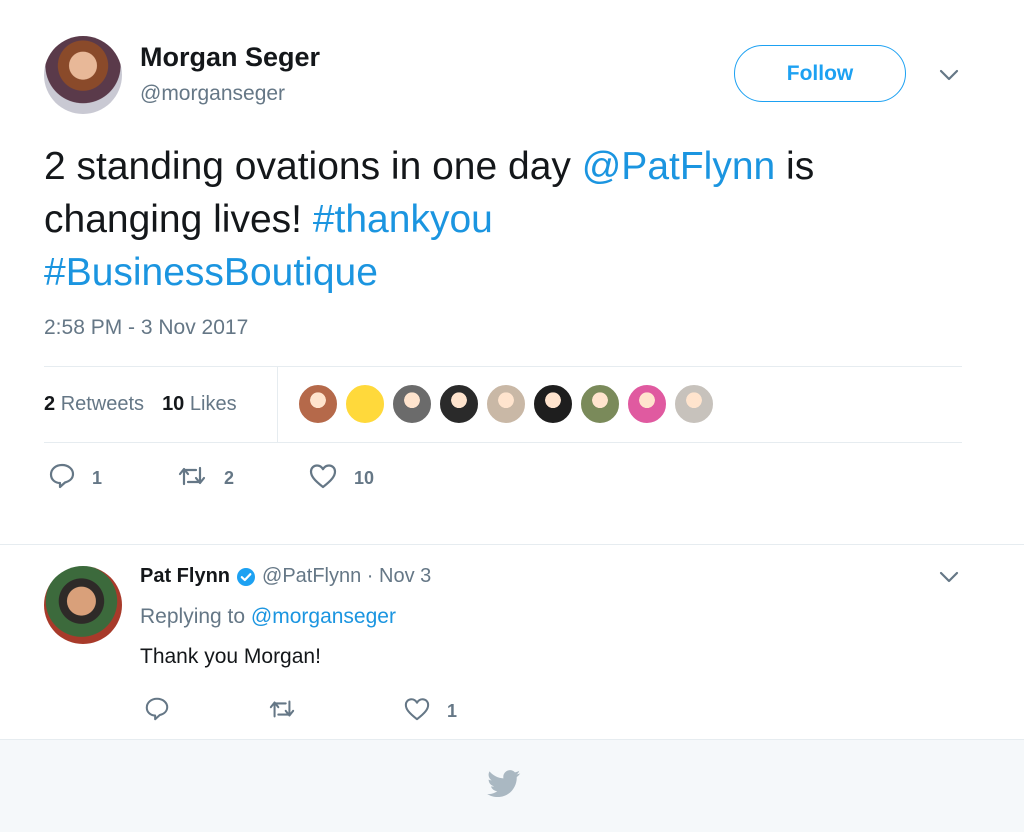  I want to click on replying-prefix: Replying to, so click(195, 616).